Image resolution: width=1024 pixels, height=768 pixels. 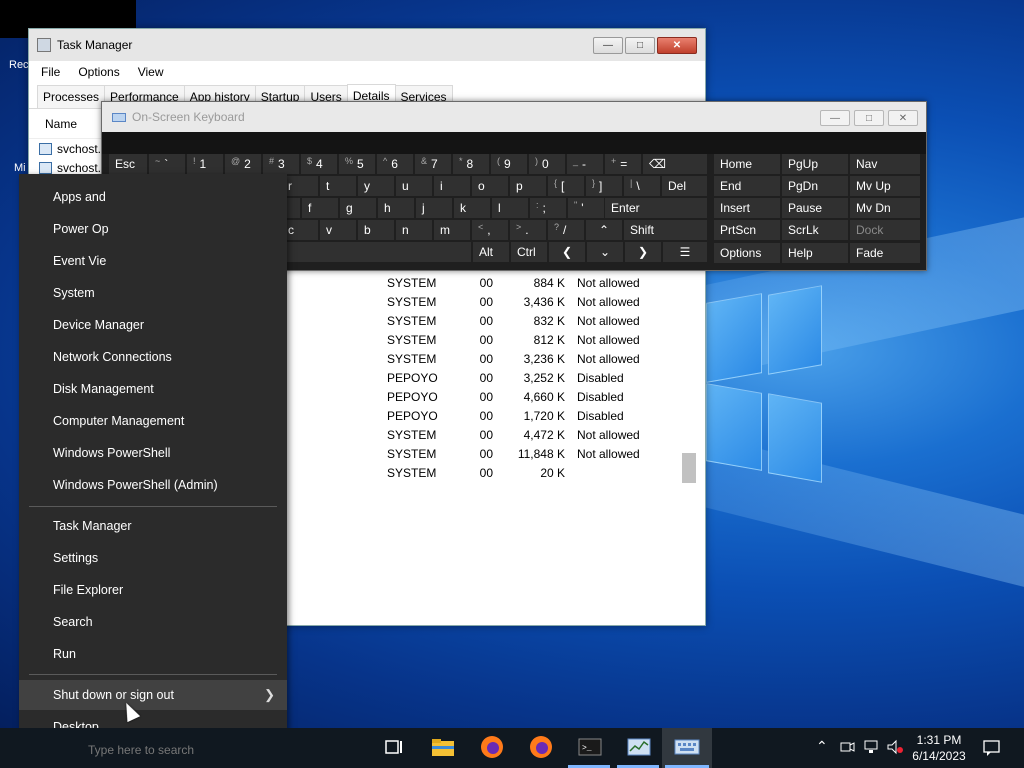 I want to click on key-number: ! 1, so click(x=205, y=164).